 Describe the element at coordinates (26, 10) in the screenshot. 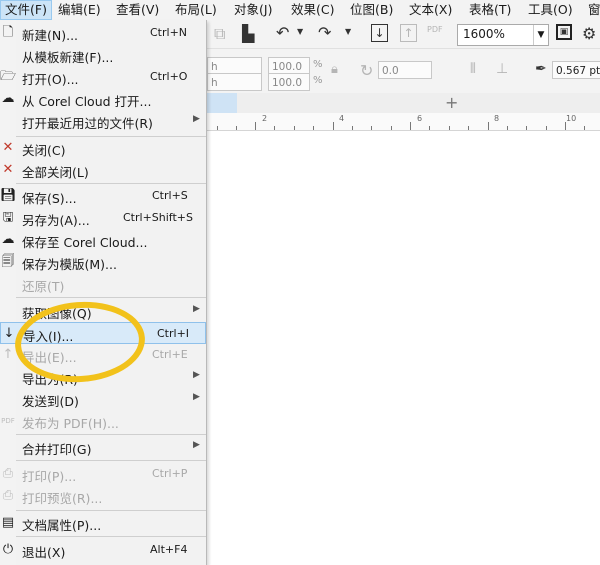

I see `menu-file: 文件(F)` at that location.